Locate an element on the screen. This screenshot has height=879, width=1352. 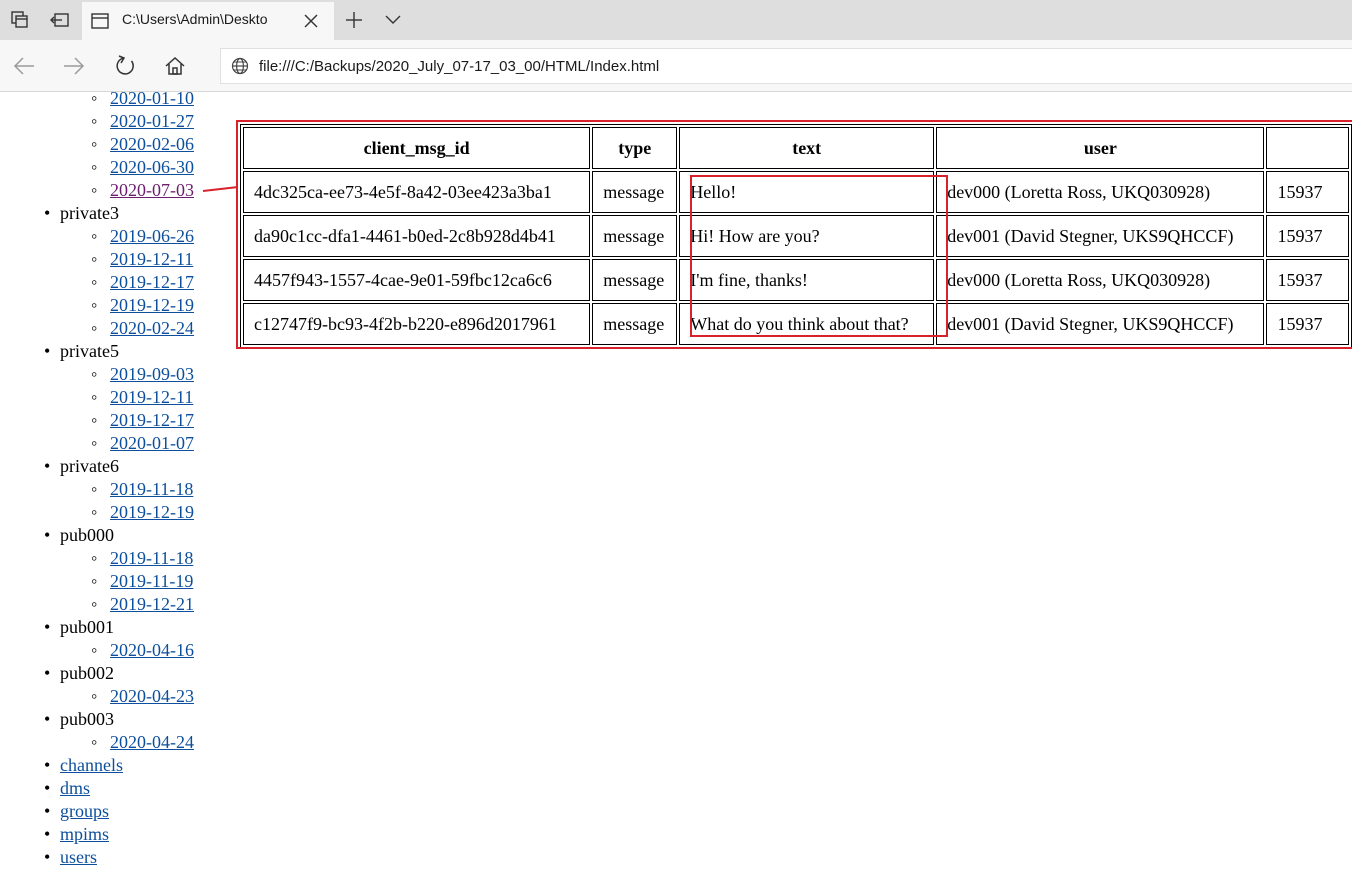
date-link: 2020-07-03 is located at coordinates (152, 190).